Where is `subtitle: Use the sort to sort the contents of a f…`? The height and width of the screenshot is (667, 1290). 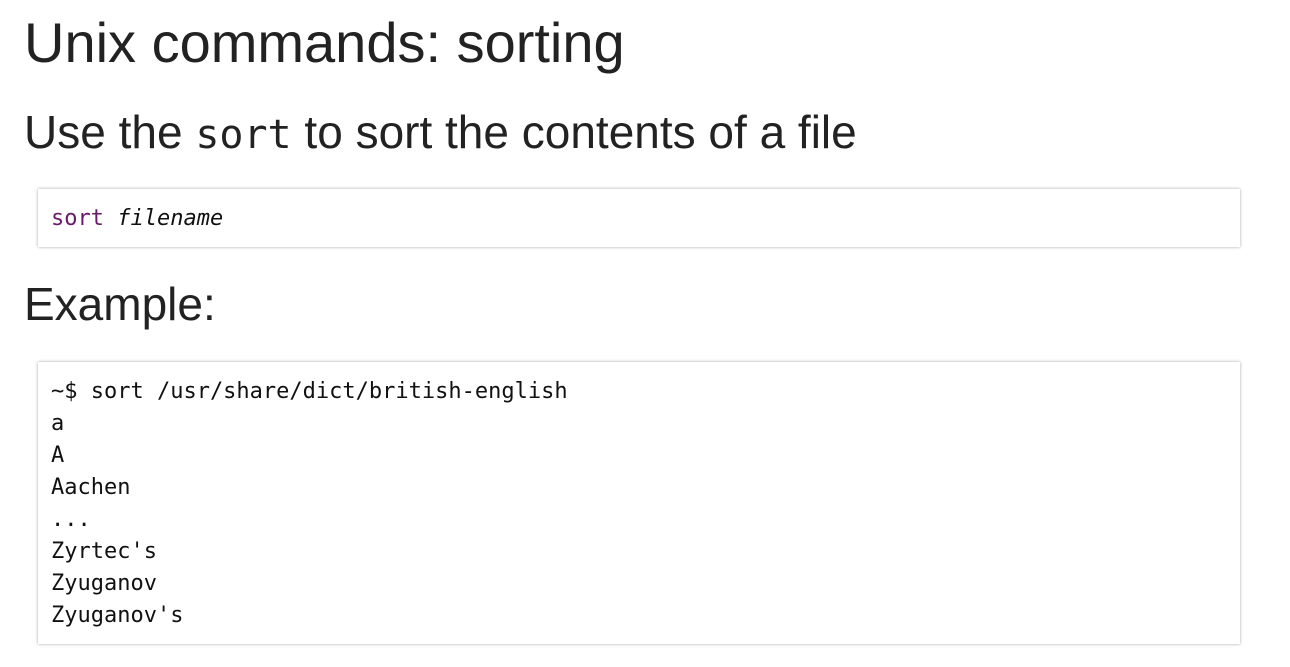 subtitle: Use the sort to sort the contents of a f… is located at coordinates (440, 133).